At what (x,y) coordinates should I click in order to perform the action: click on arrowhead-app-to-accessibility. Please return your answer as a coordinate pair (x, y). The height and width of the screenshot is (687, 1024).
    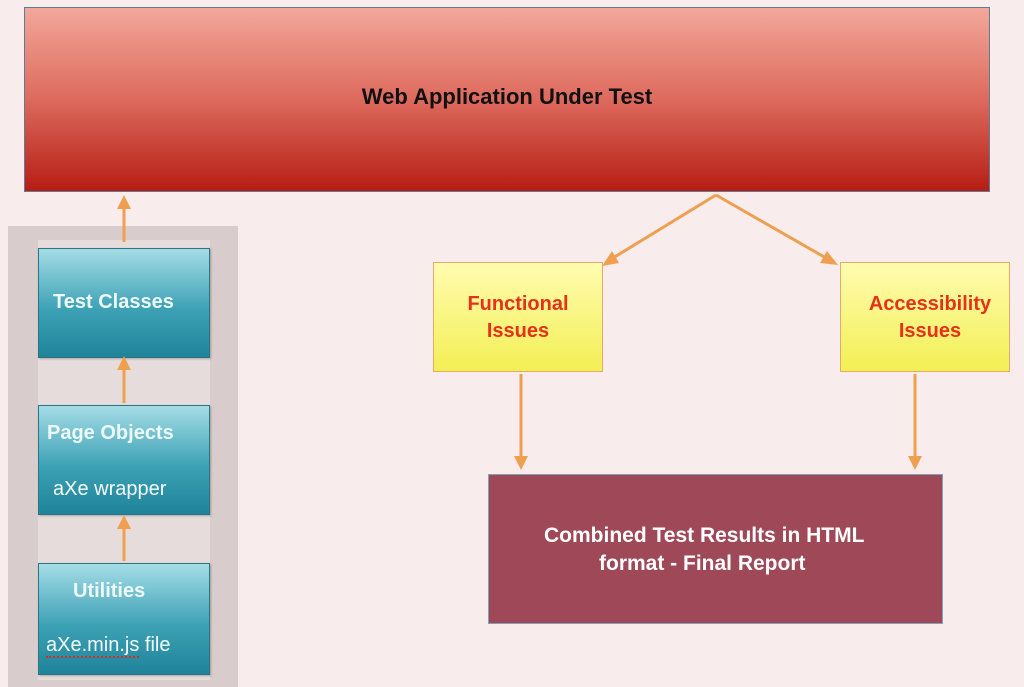
    Looking at the image, I should click on (829, 258).